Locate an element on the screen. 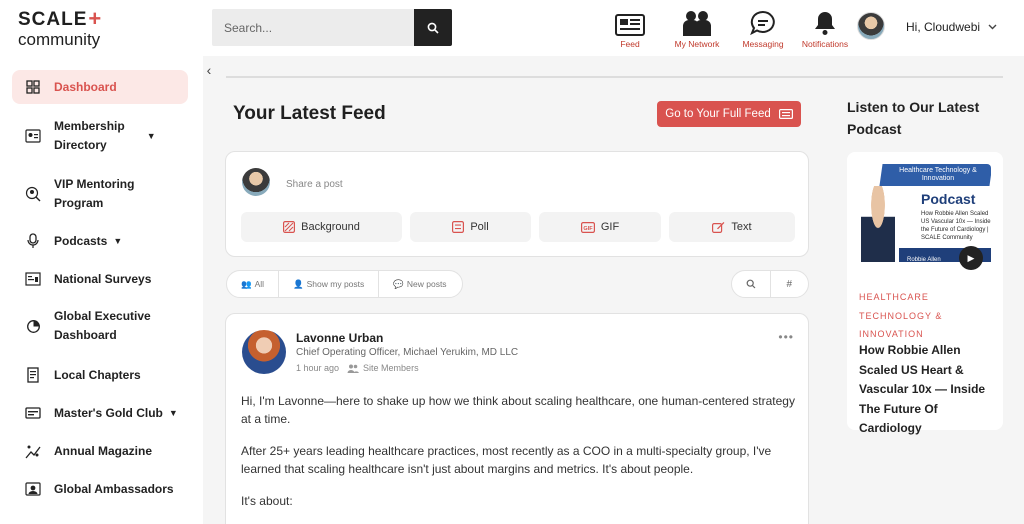 The width and height of the screenshot is (1024, 524). mentoring-icon is located at coordinates (33, 194).